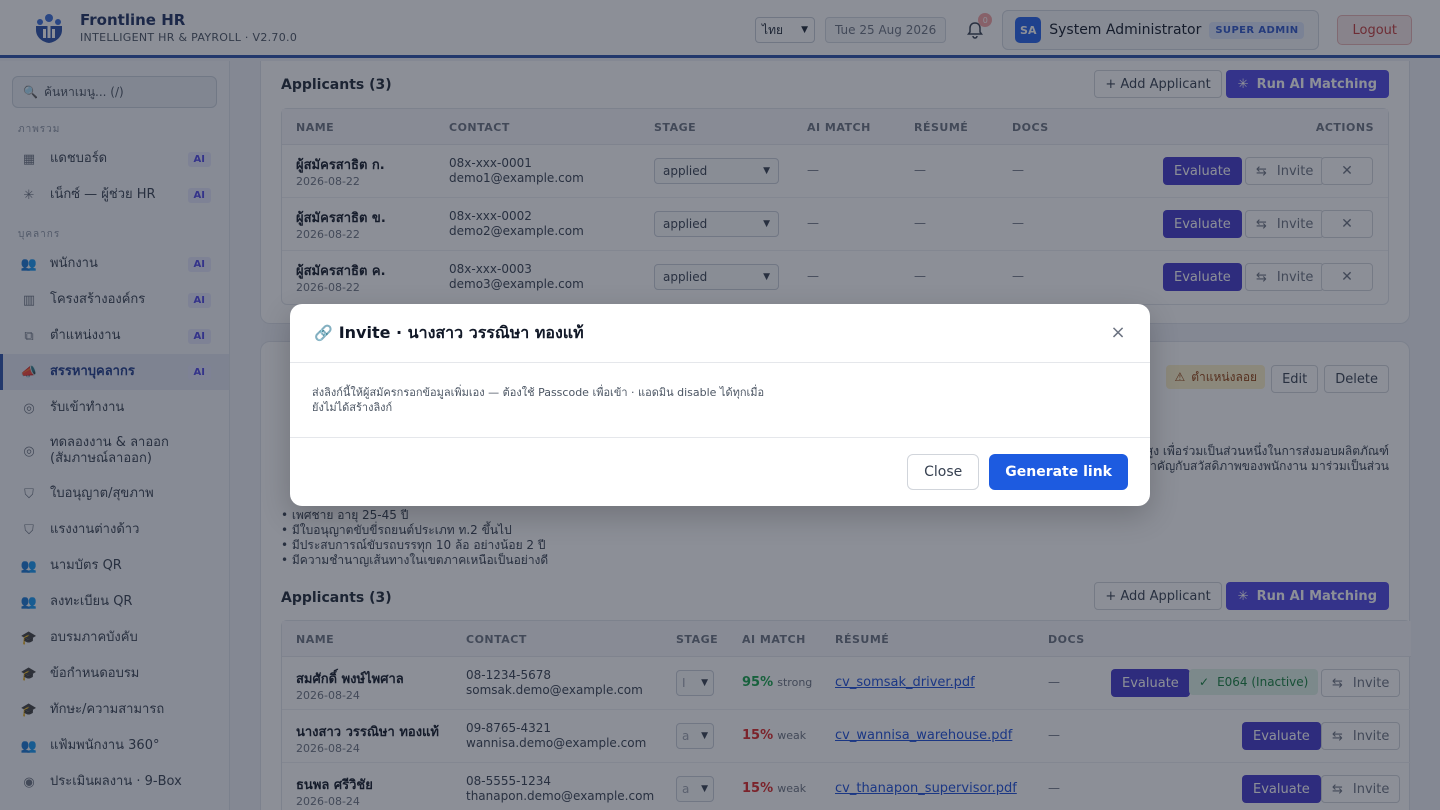  What do you see at coordinates (323, 333) in the screenshot?
I see `link-icon: 🔗` at bounding box center [323, 333].